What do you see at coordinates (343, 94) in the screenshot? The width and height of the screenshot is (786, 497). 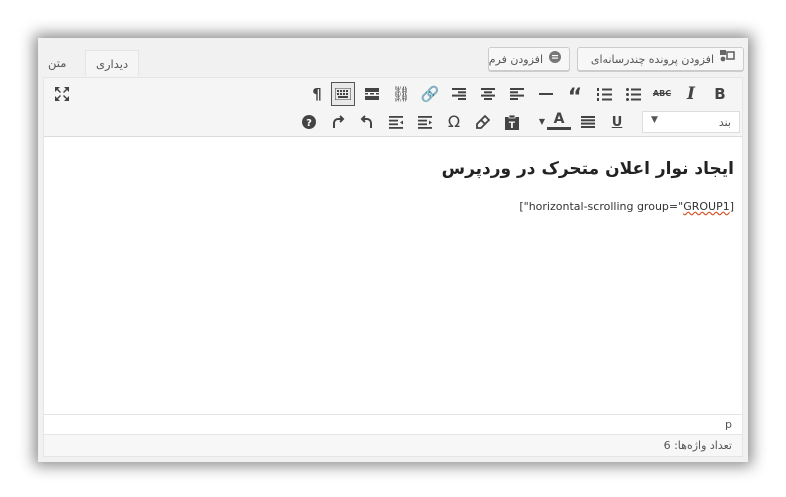 I see `toolbar-toggle-icon` at bounding box center [343, 94].